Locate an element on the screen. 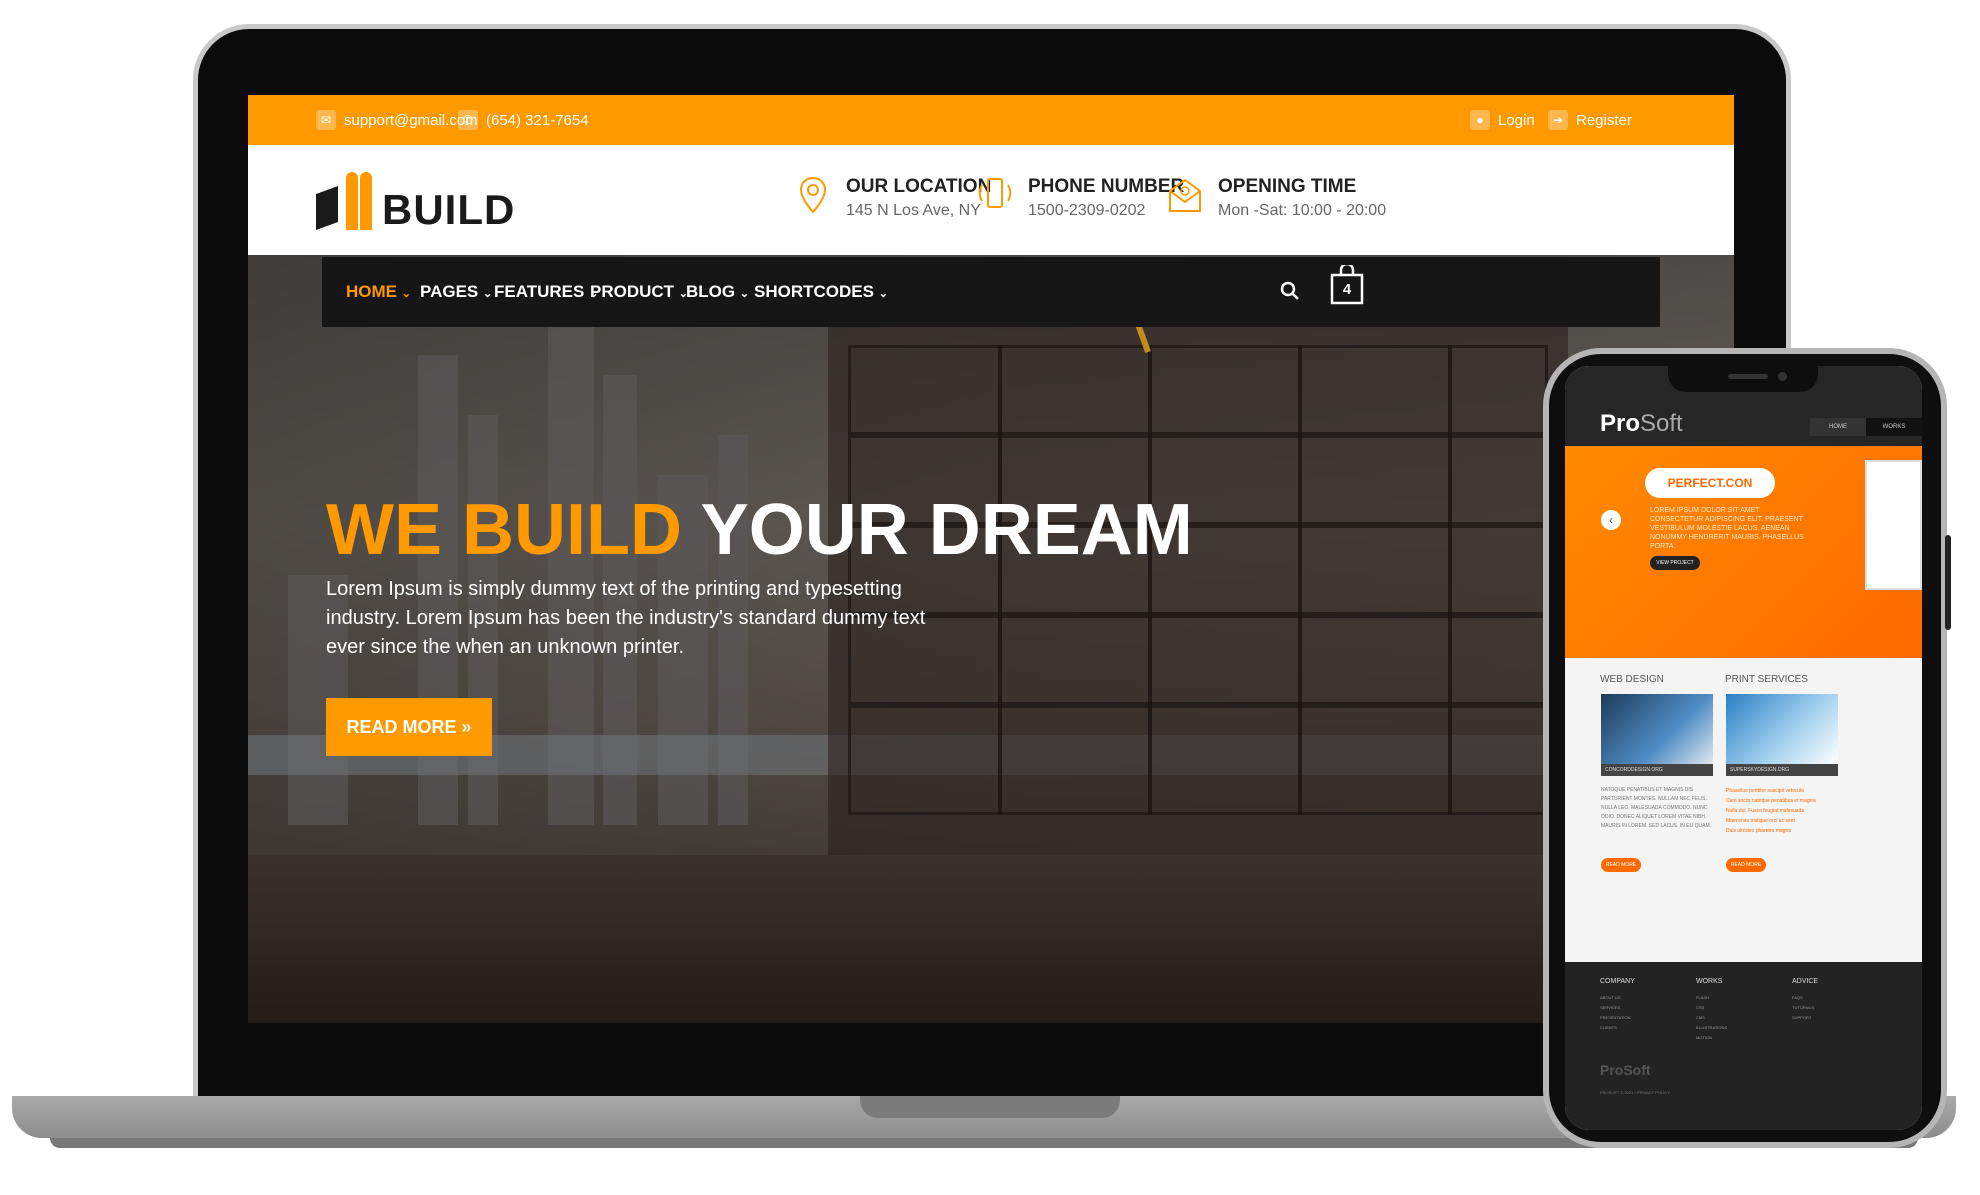  nav-shortcodes: SHORTCODES ⌄ is located at coordinates (821, 292).